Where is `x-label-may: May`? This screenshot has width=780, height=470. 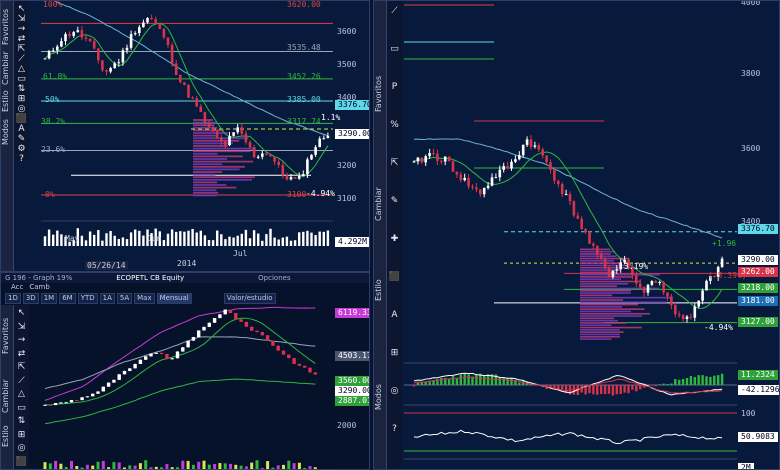 x-label-may: May is located at coordinates (72, 238).